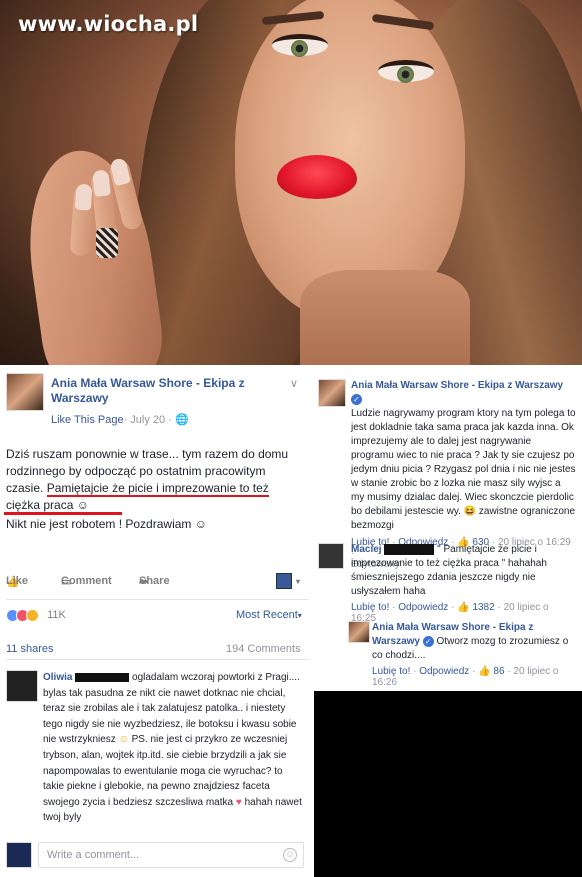  I want to click on post-actions: 👍 Like ▭ Comment ➦ Share ▾, so click(157, 582).